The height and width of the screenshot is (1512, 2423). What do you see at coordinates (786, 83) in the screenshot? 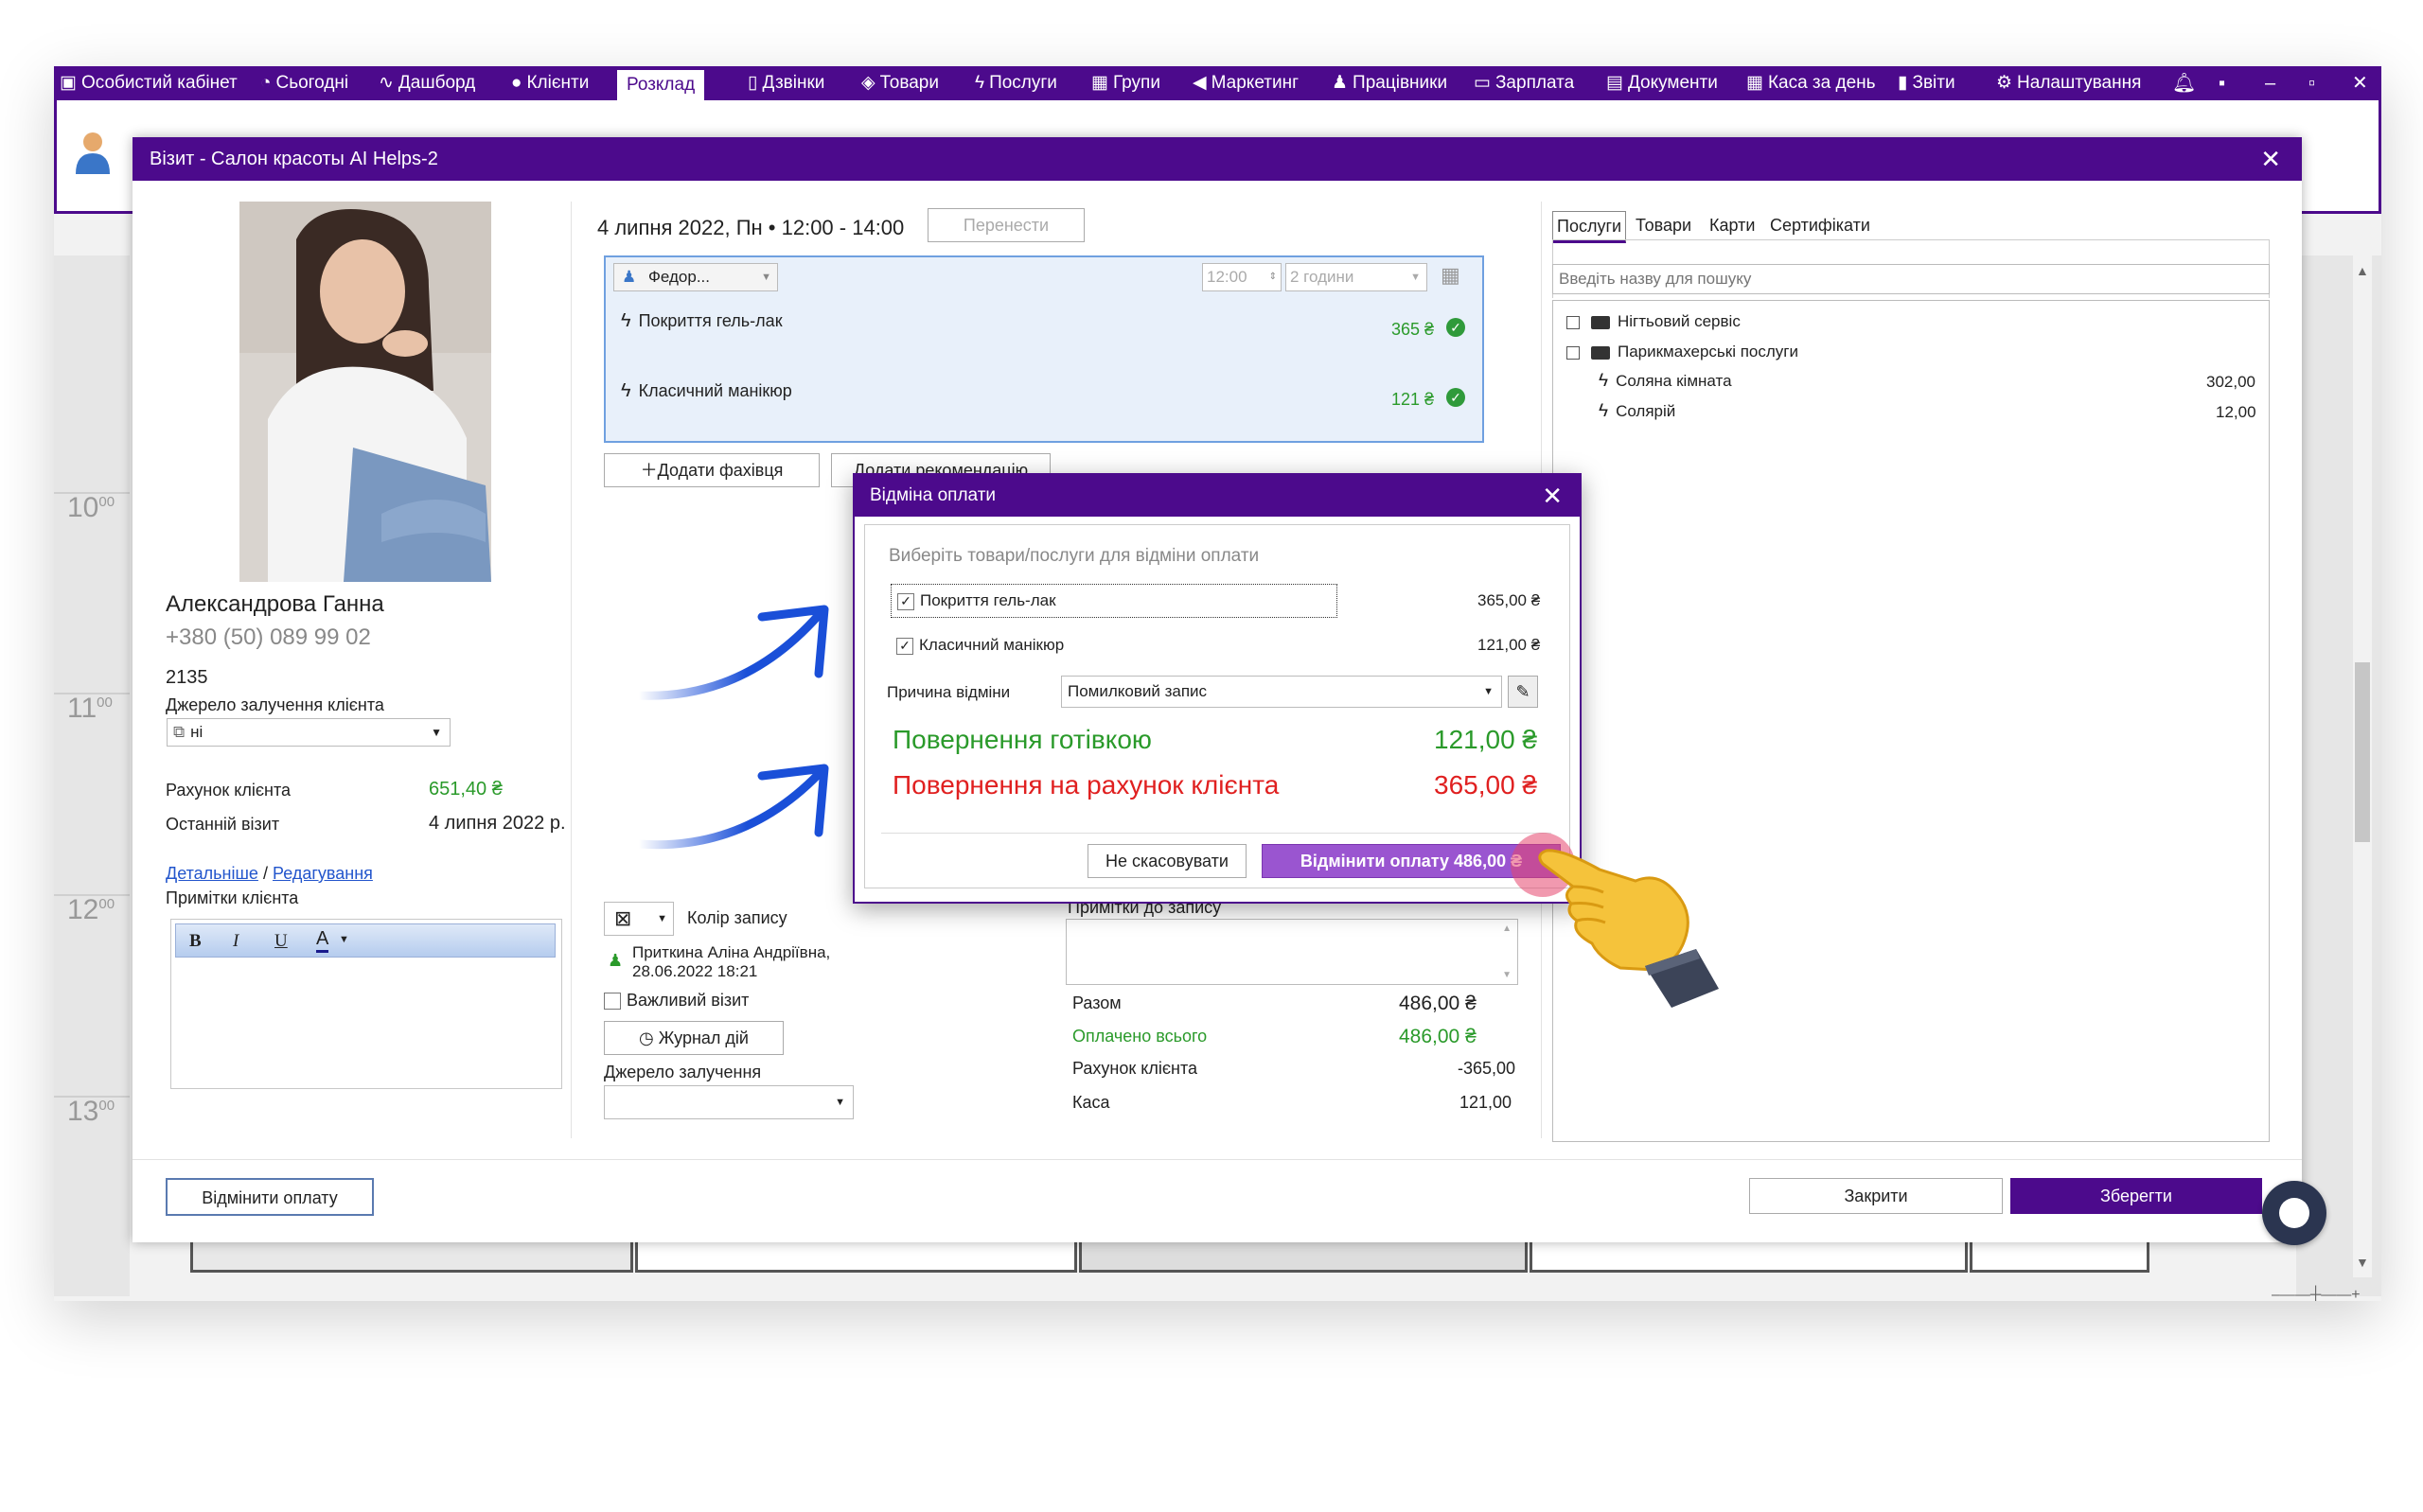
I see `menu-calls: ▯ Дзвінки` at bounding box center [786, 83].